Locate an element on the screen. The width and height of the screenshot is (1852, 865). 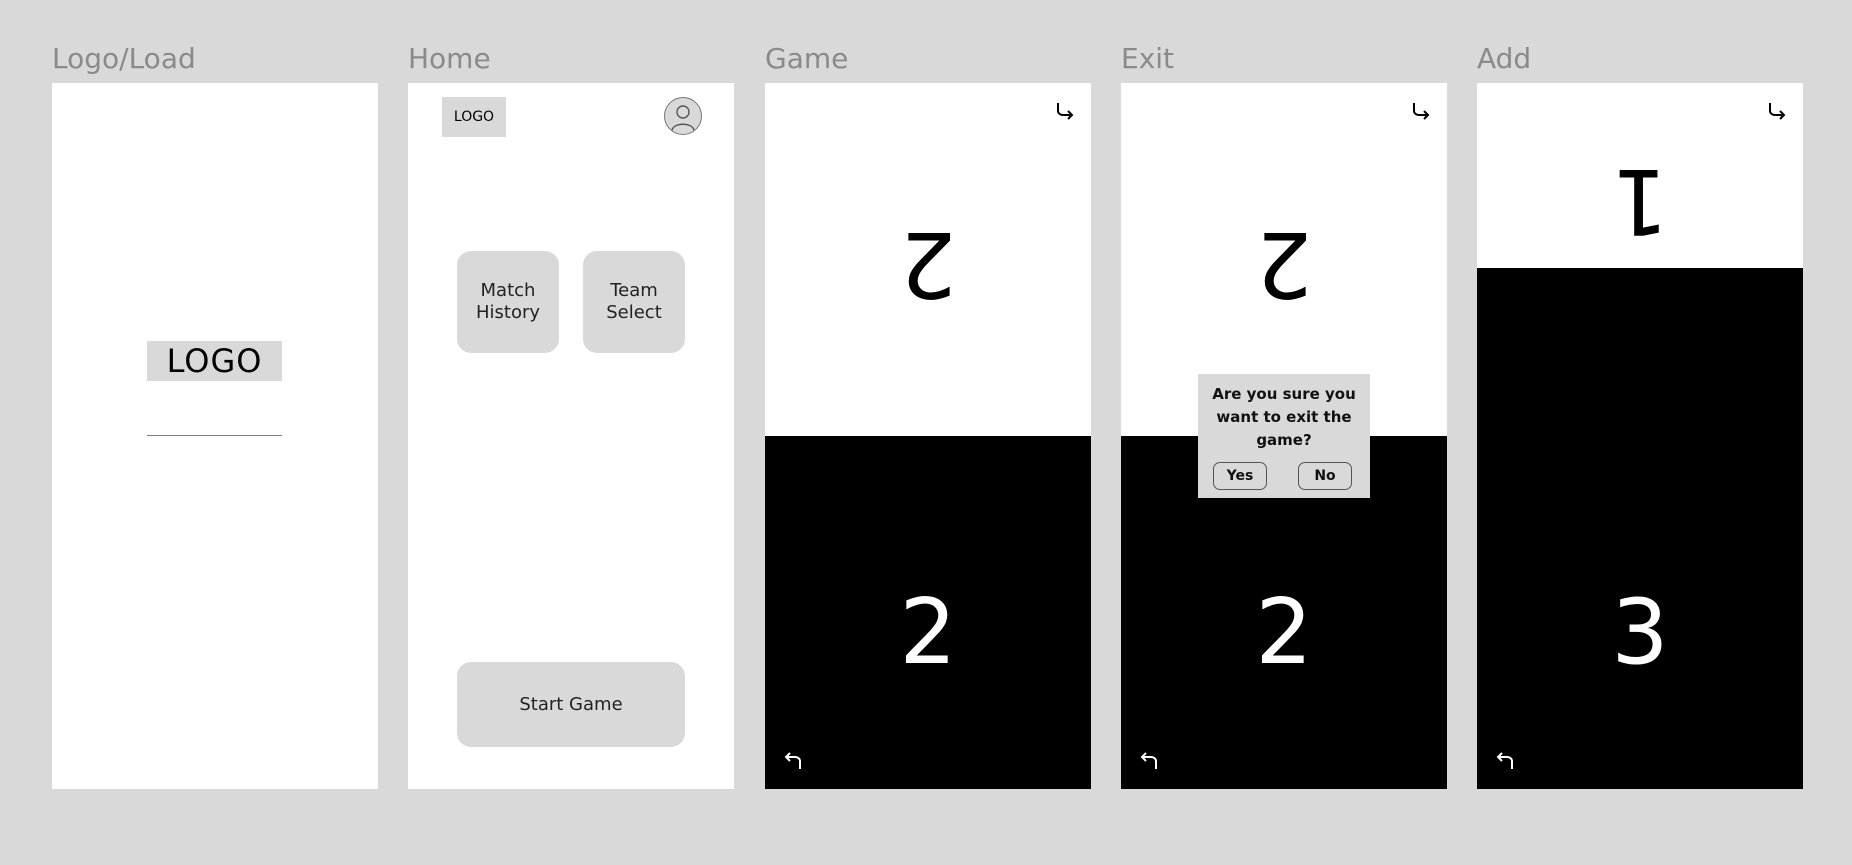
match-history-button: Match History is located at coordinates (508, 302).